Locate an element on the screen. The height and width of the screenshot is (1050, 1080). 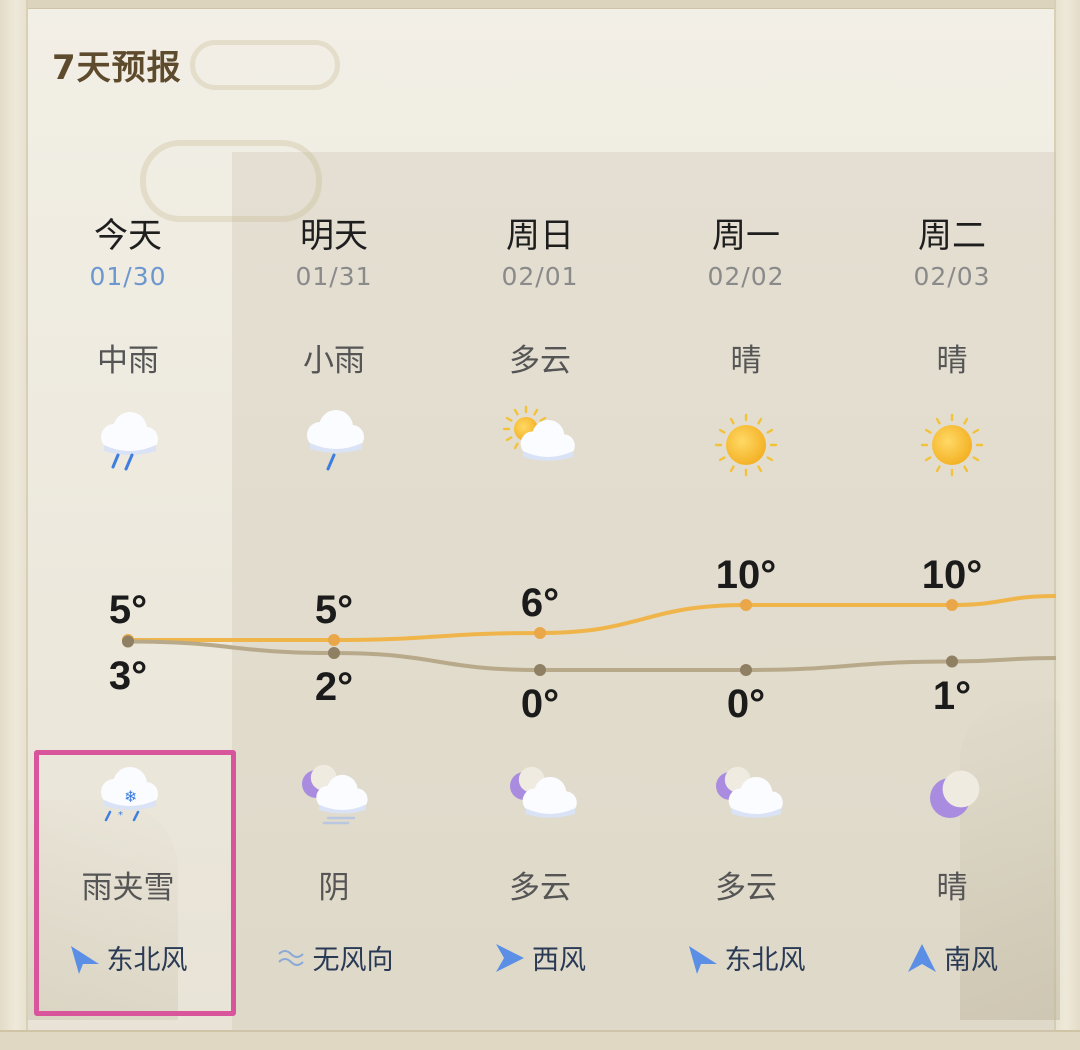
frame-bottom-border is located at coordinates (540, 1040).